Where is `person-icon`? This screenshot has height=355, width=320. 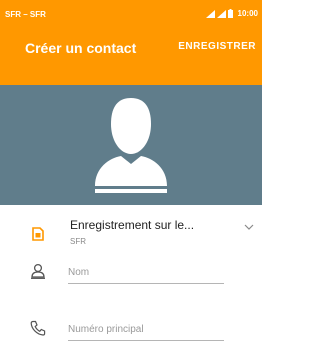
person-icon is located at coordinates (38, 271).